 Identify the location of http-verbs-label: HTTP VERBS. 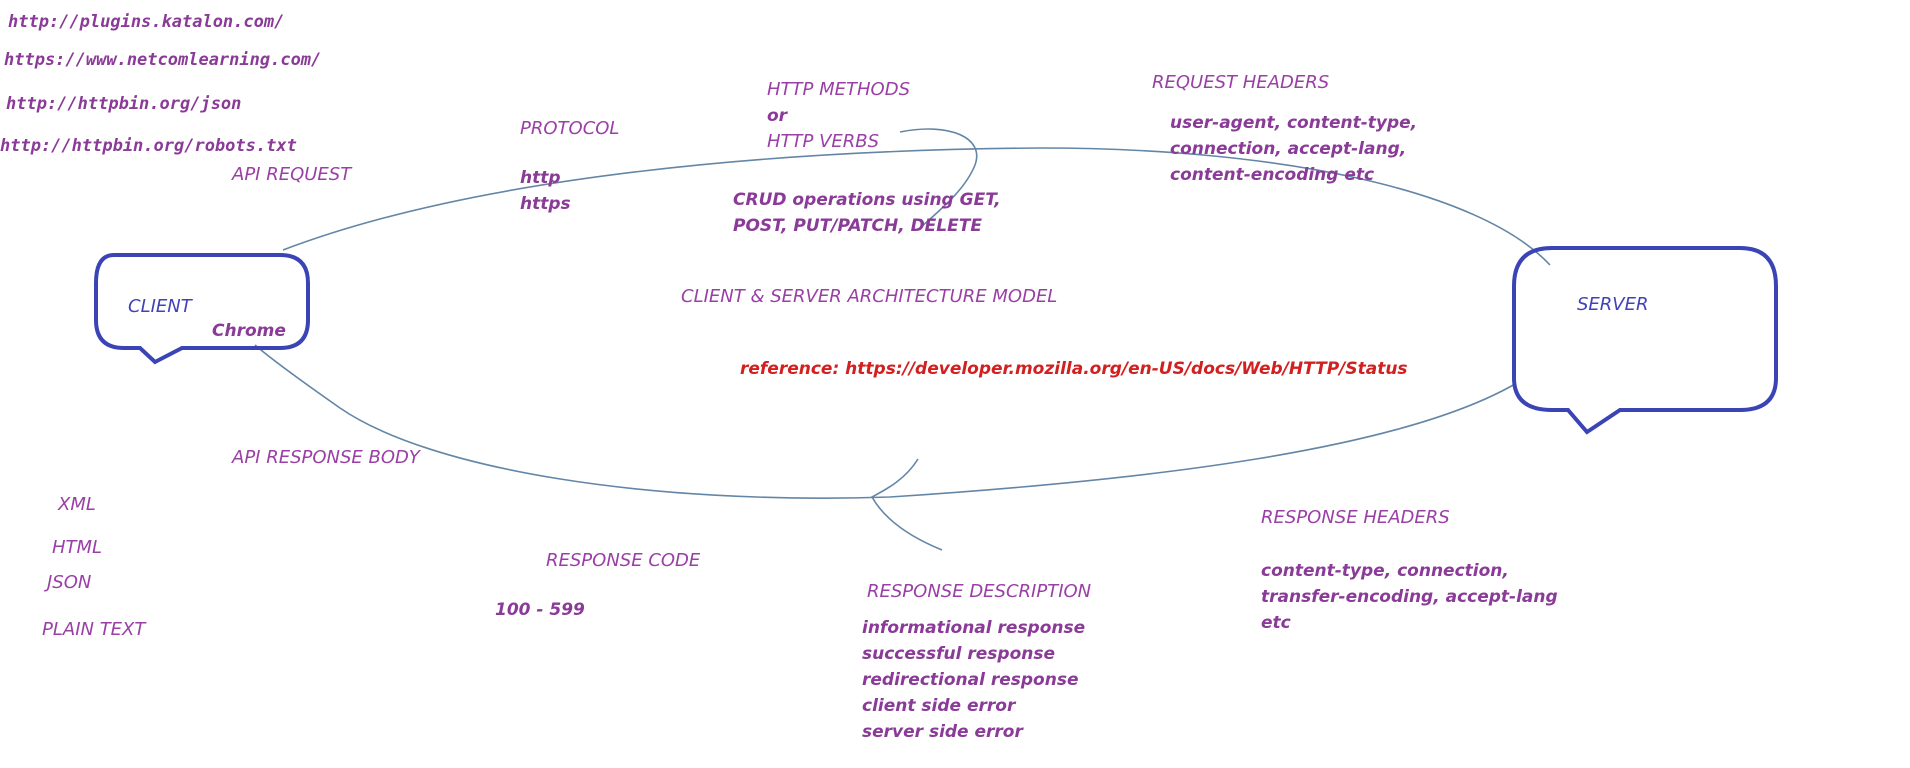
(823, 141).